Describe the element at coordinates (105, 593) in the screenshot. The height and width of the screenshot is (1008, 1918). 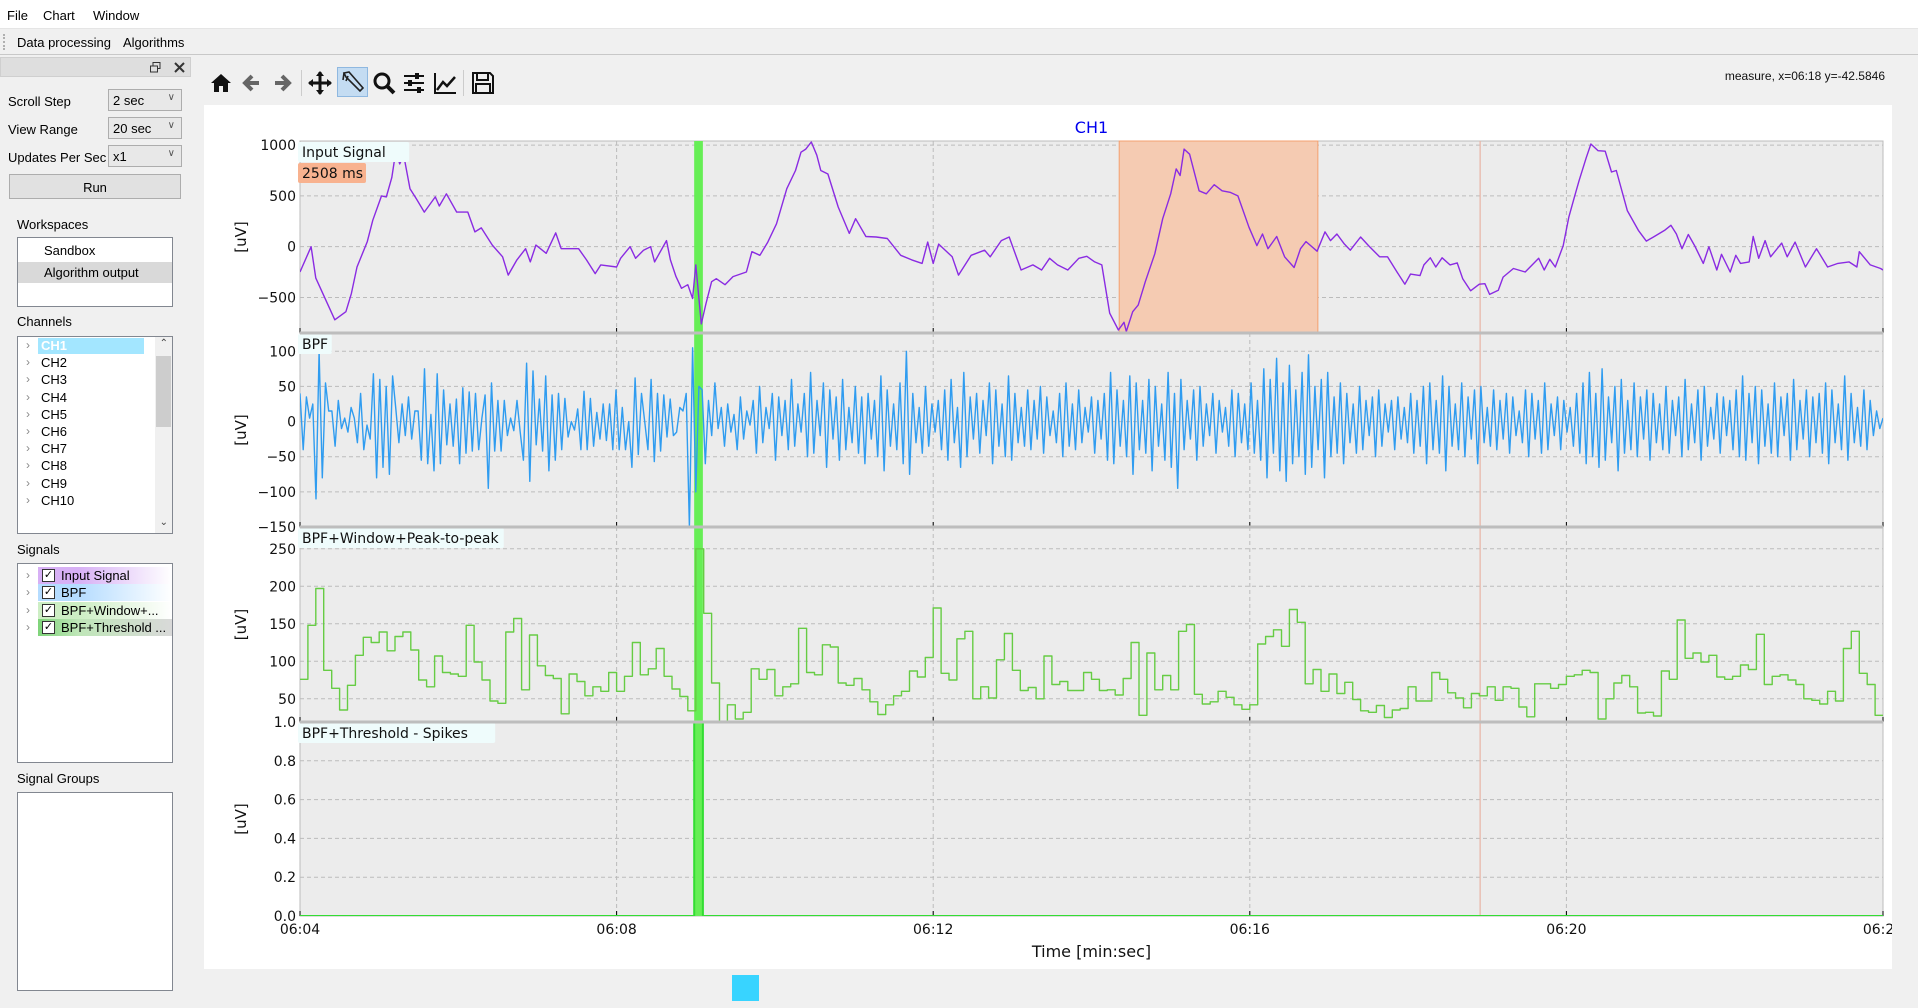
I see `signal-color-swatch` at that location.